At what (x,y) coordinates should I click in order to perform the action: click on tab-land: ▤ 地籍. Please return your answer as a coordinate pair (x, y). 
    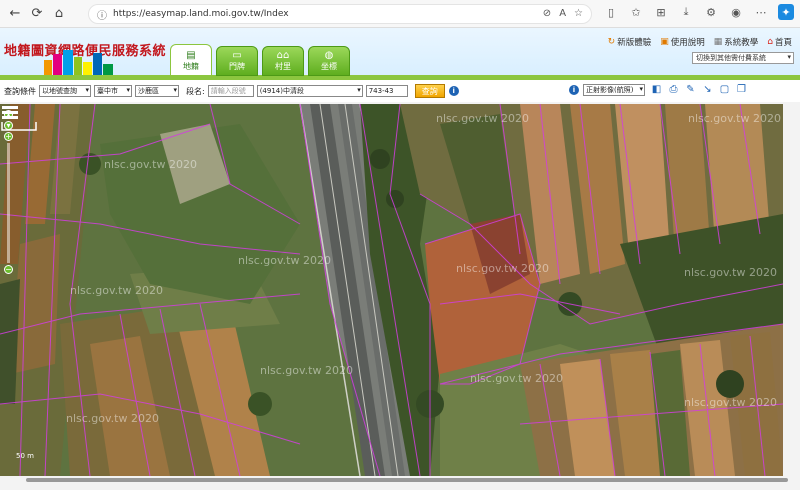
    Looking at the image, I should click on (191, 60).